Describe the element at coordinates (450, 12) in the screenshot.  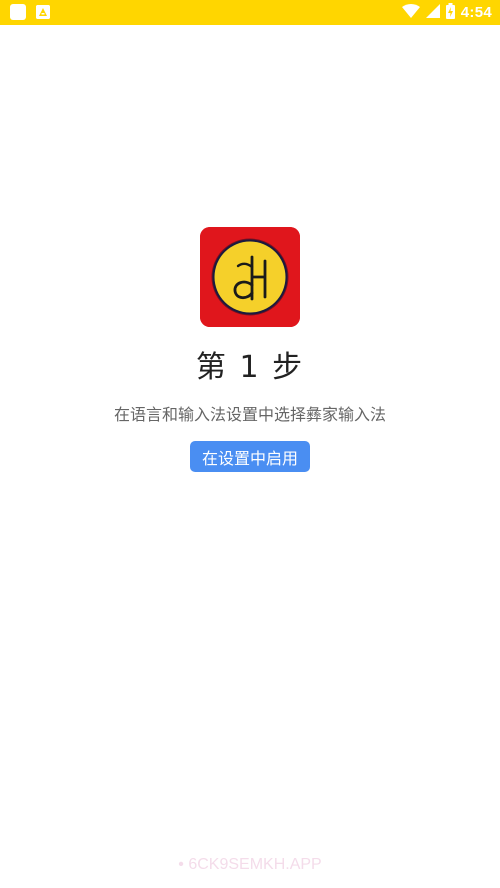
I see `battery-charging-icon` at that location.